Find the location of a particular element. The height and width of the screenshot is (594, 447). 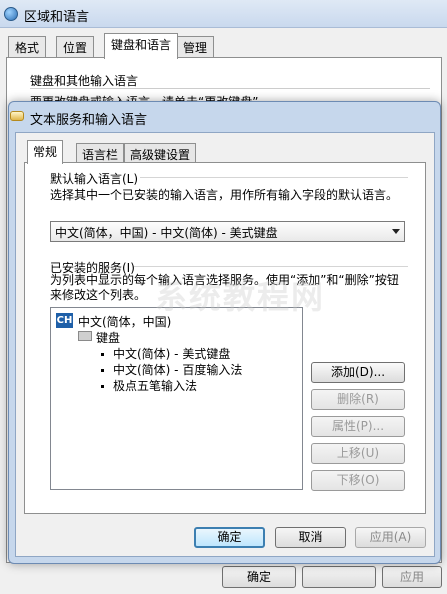

back-cancel-button is located at coordinates (339, 577).